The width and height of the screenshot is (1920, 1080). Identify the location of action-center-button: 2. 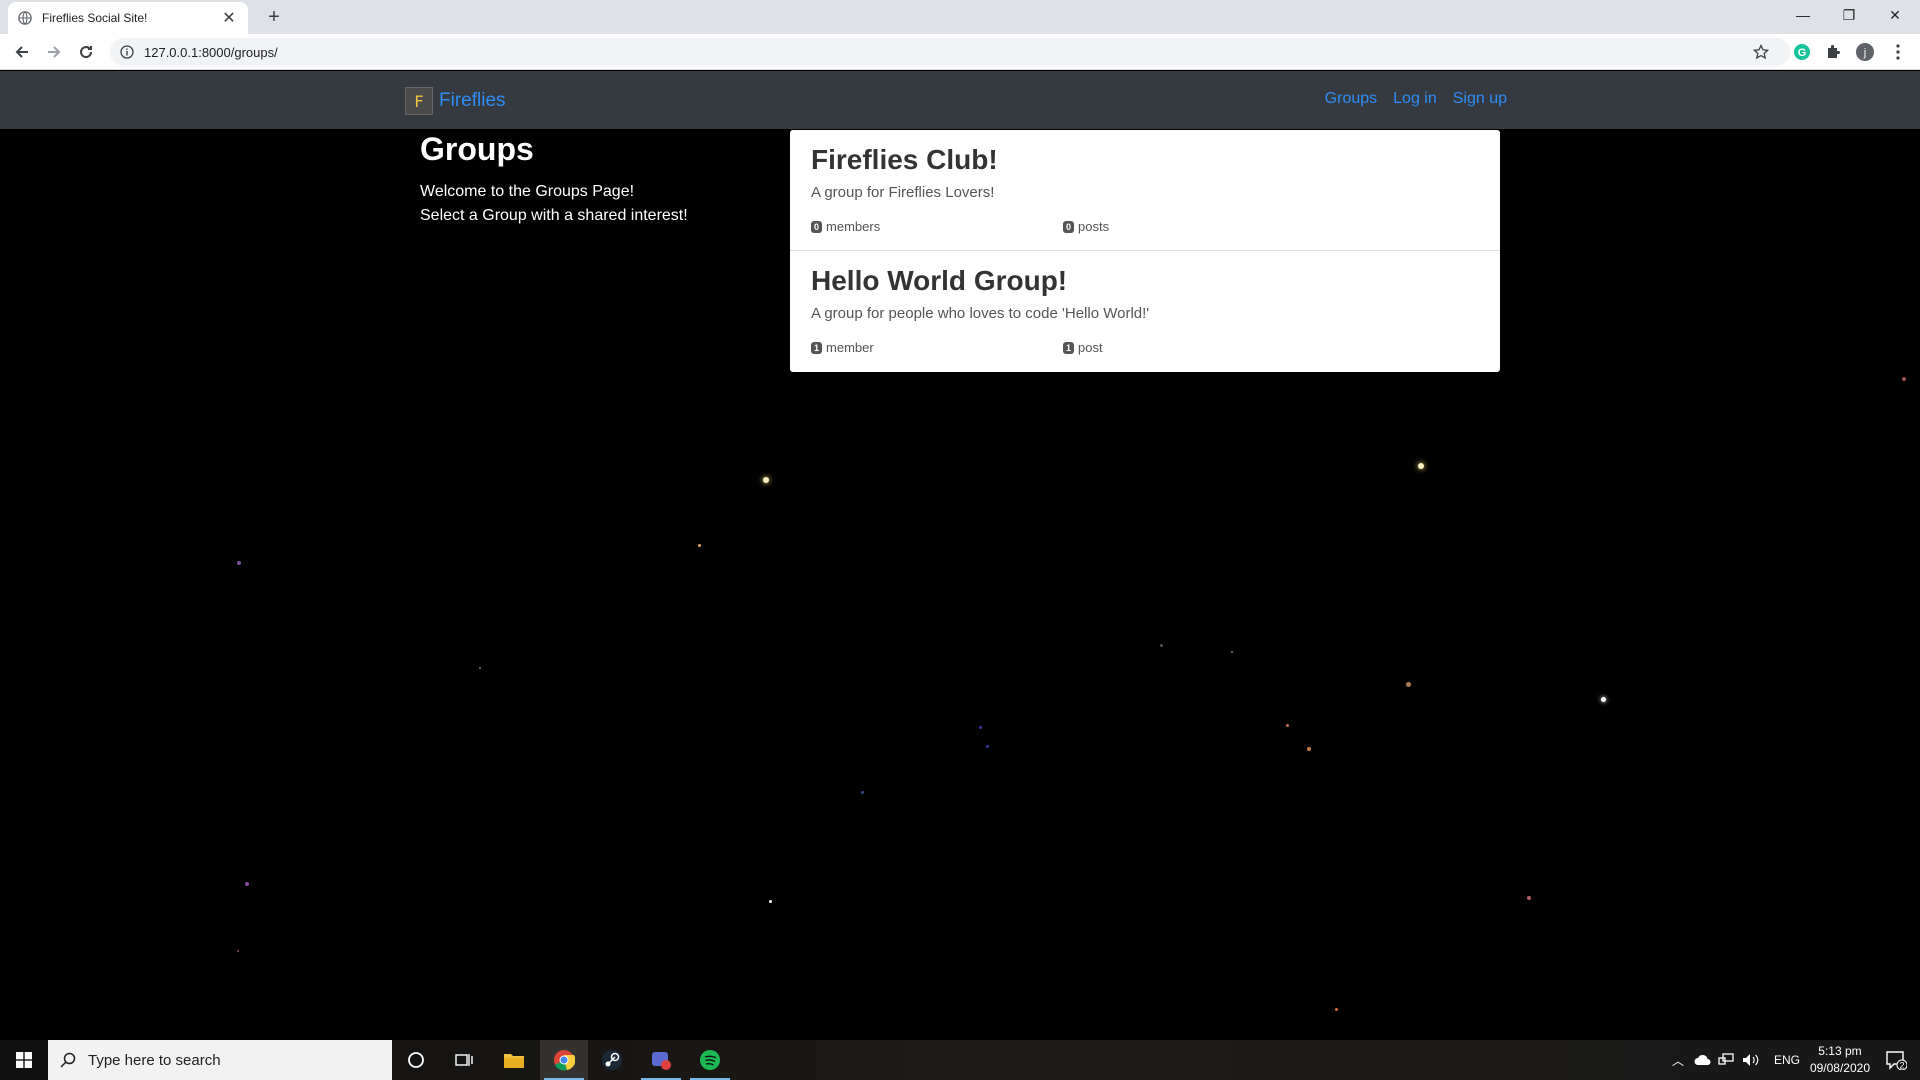
(1896, 1060).